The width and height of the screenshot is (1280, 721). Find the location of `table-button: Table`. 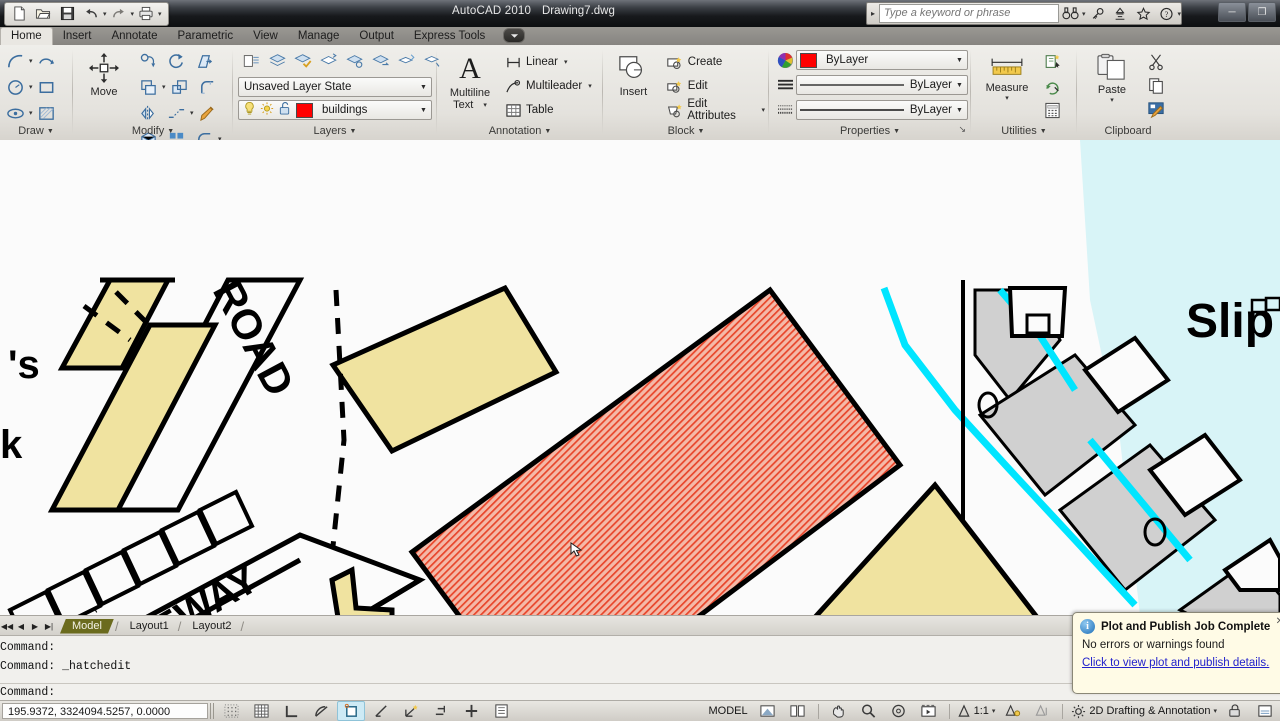

table-button: Table is located at coordinates (548, 110).